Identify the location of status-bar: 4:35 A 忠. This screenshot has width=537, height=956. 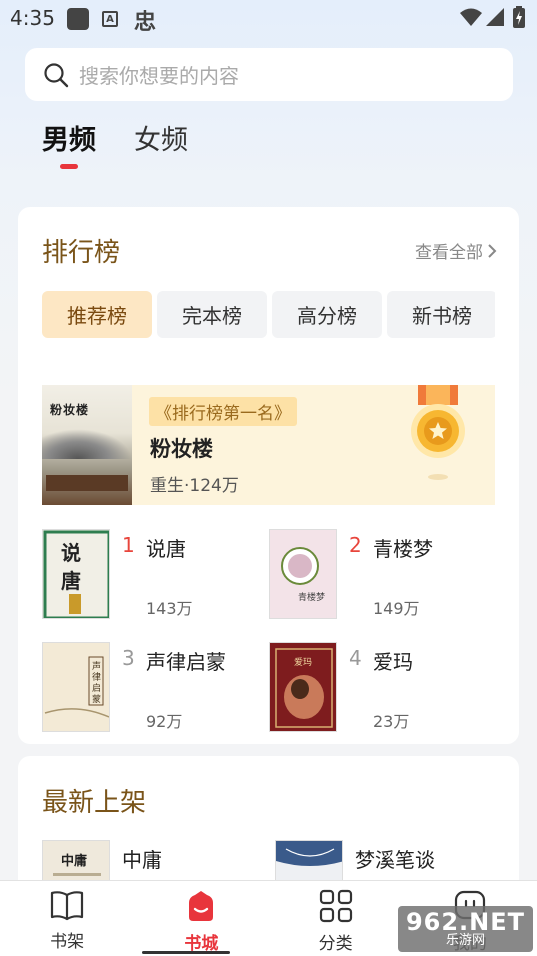
(268, 18).